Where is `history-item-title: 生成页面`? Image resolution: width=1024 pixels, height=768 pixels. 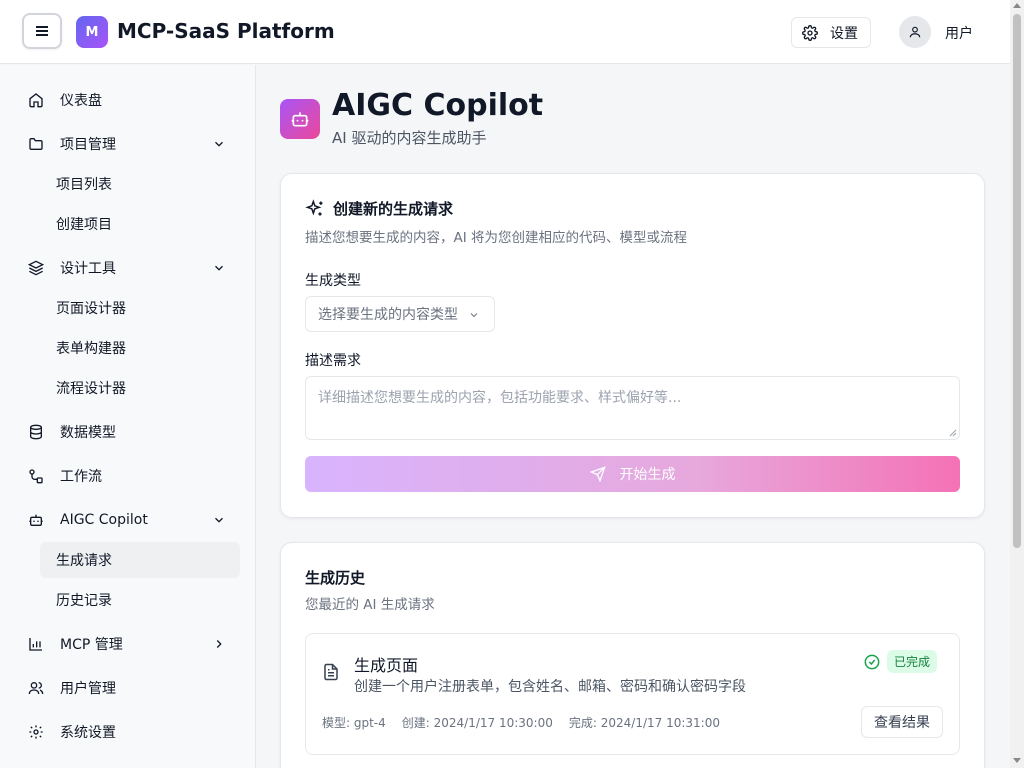 history-item-title: 生成页面 is located at coordinates (386, 665).